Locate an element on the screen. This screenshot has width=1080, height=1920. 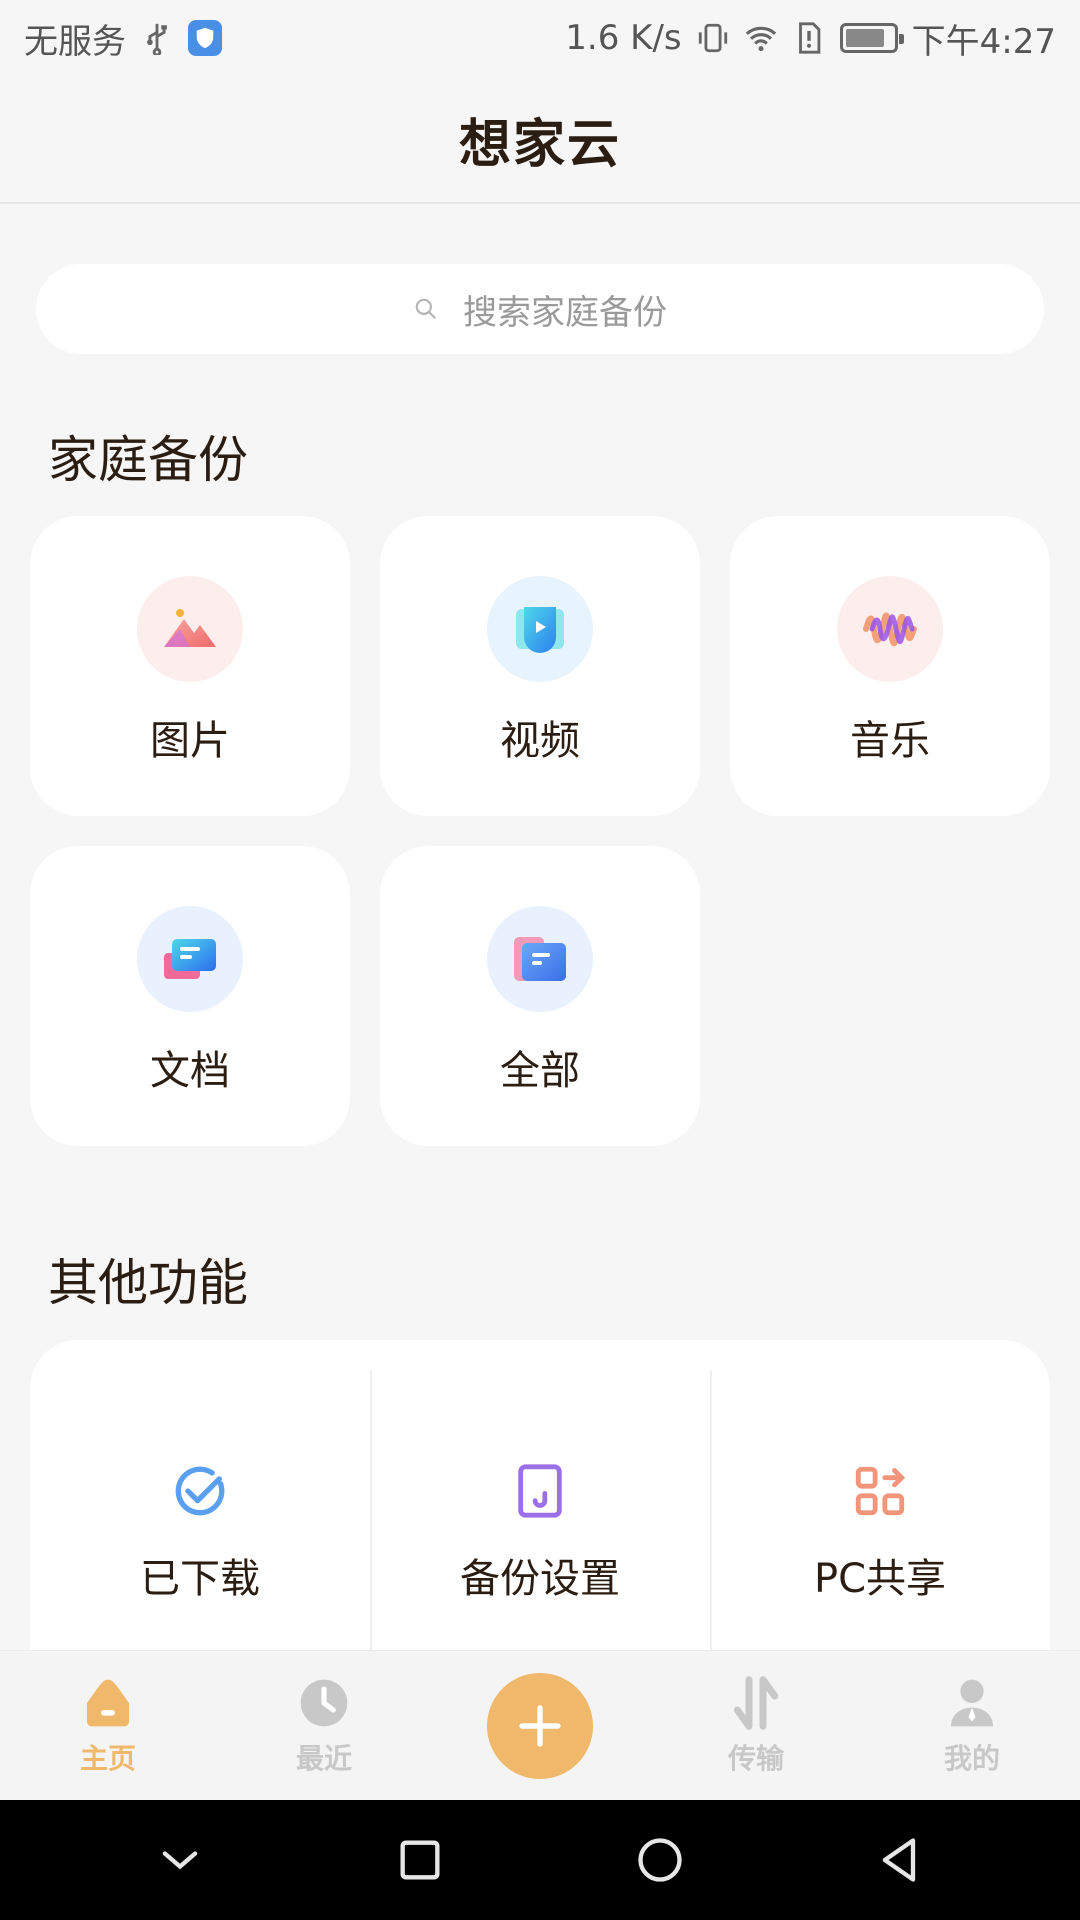
tab-label: 主页 is located at coordinates (107, 1758).